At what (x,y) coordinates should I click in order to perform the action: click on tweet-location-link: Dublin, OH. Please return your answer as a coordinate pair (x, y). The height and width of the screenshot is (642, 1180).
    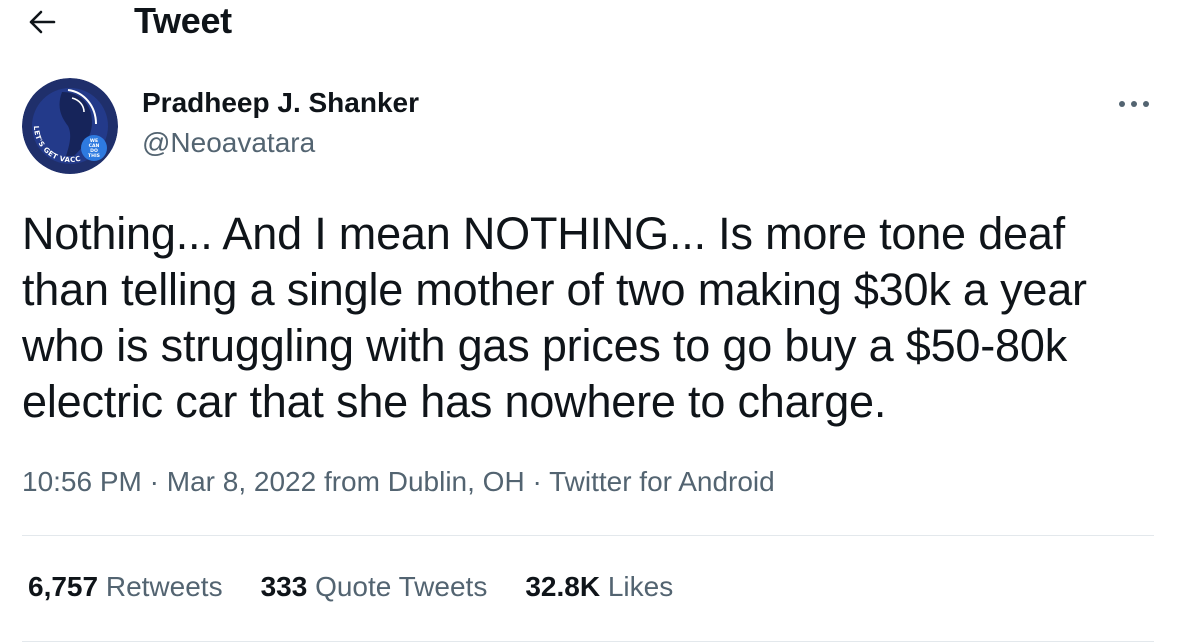
    Looking at the image, I should click on (456, 481).